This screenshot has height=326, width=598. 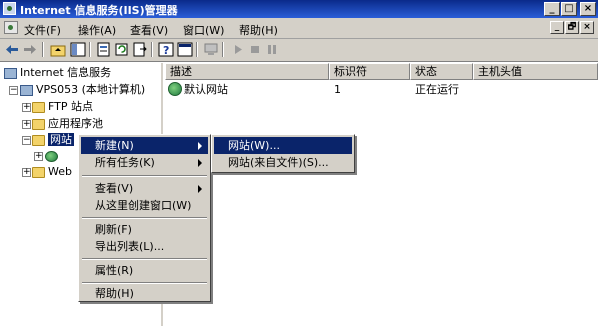 I want to click on properties-icon, so click(x=104, y=49).